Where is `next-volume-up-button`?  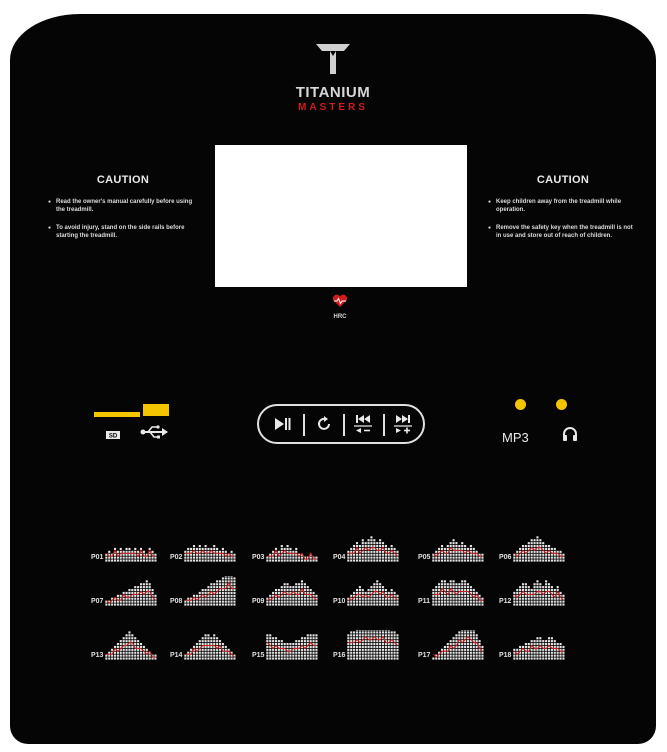
next-volume-up-button is located at coordinates (403, 424).